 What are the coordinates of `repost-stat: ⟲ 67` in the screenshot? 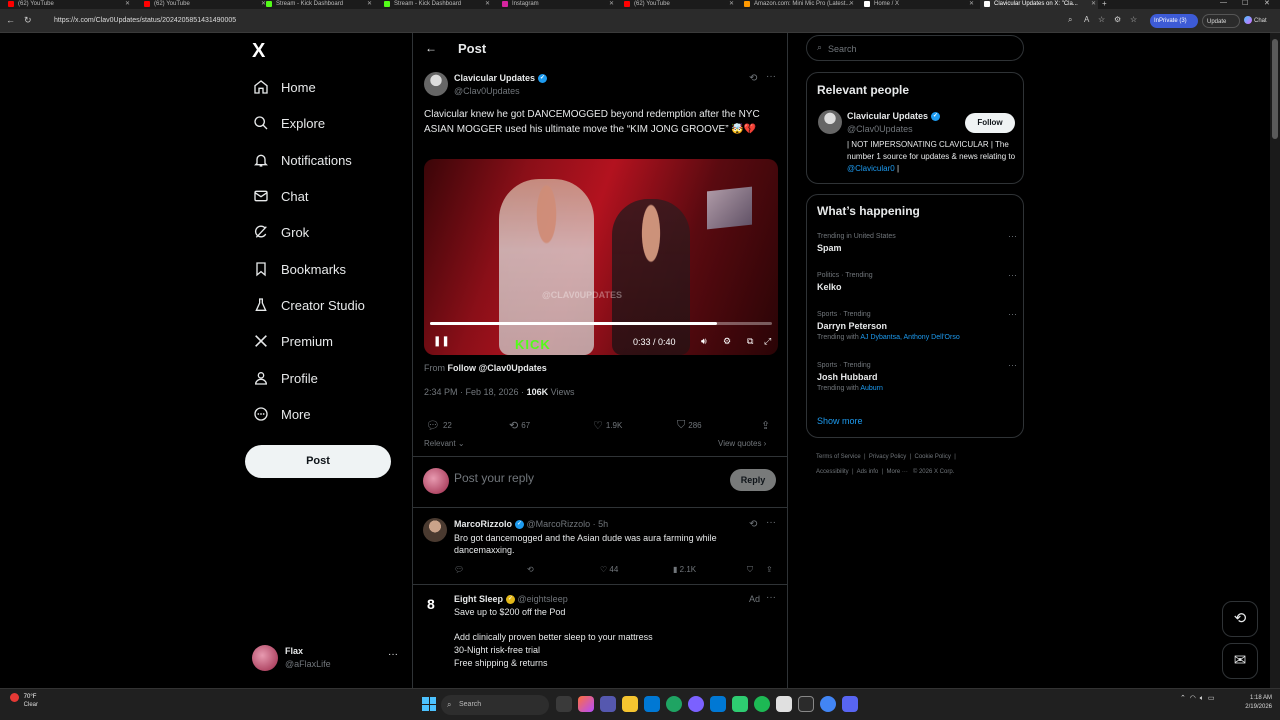 It's located at (519, 425).